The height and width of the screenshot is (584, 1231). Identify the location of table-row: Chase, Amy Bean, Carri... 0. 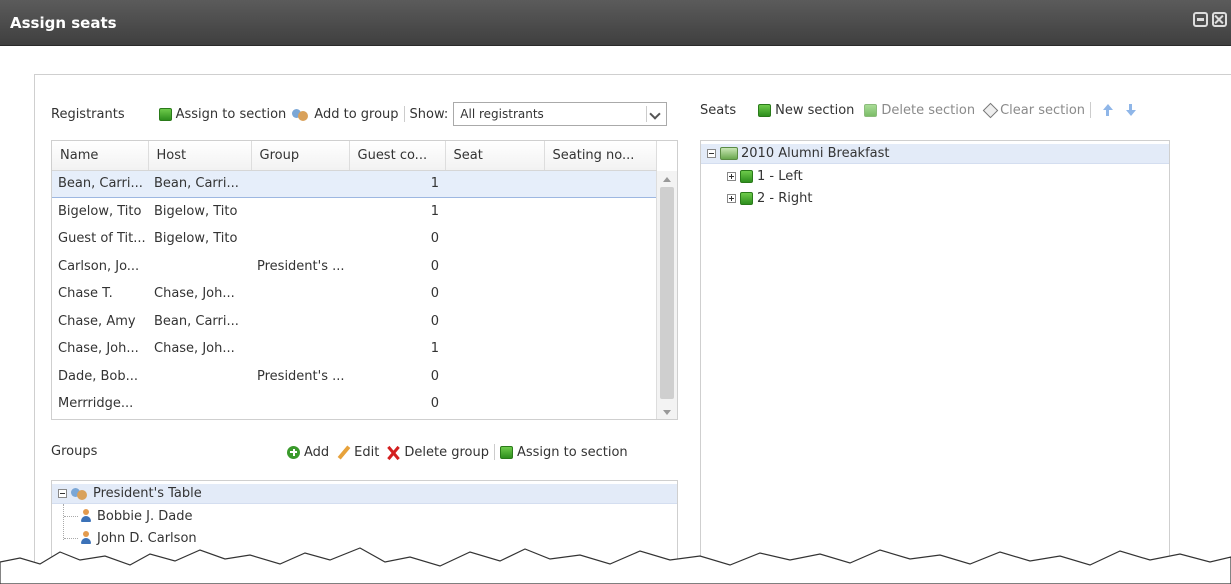
(354, 322).